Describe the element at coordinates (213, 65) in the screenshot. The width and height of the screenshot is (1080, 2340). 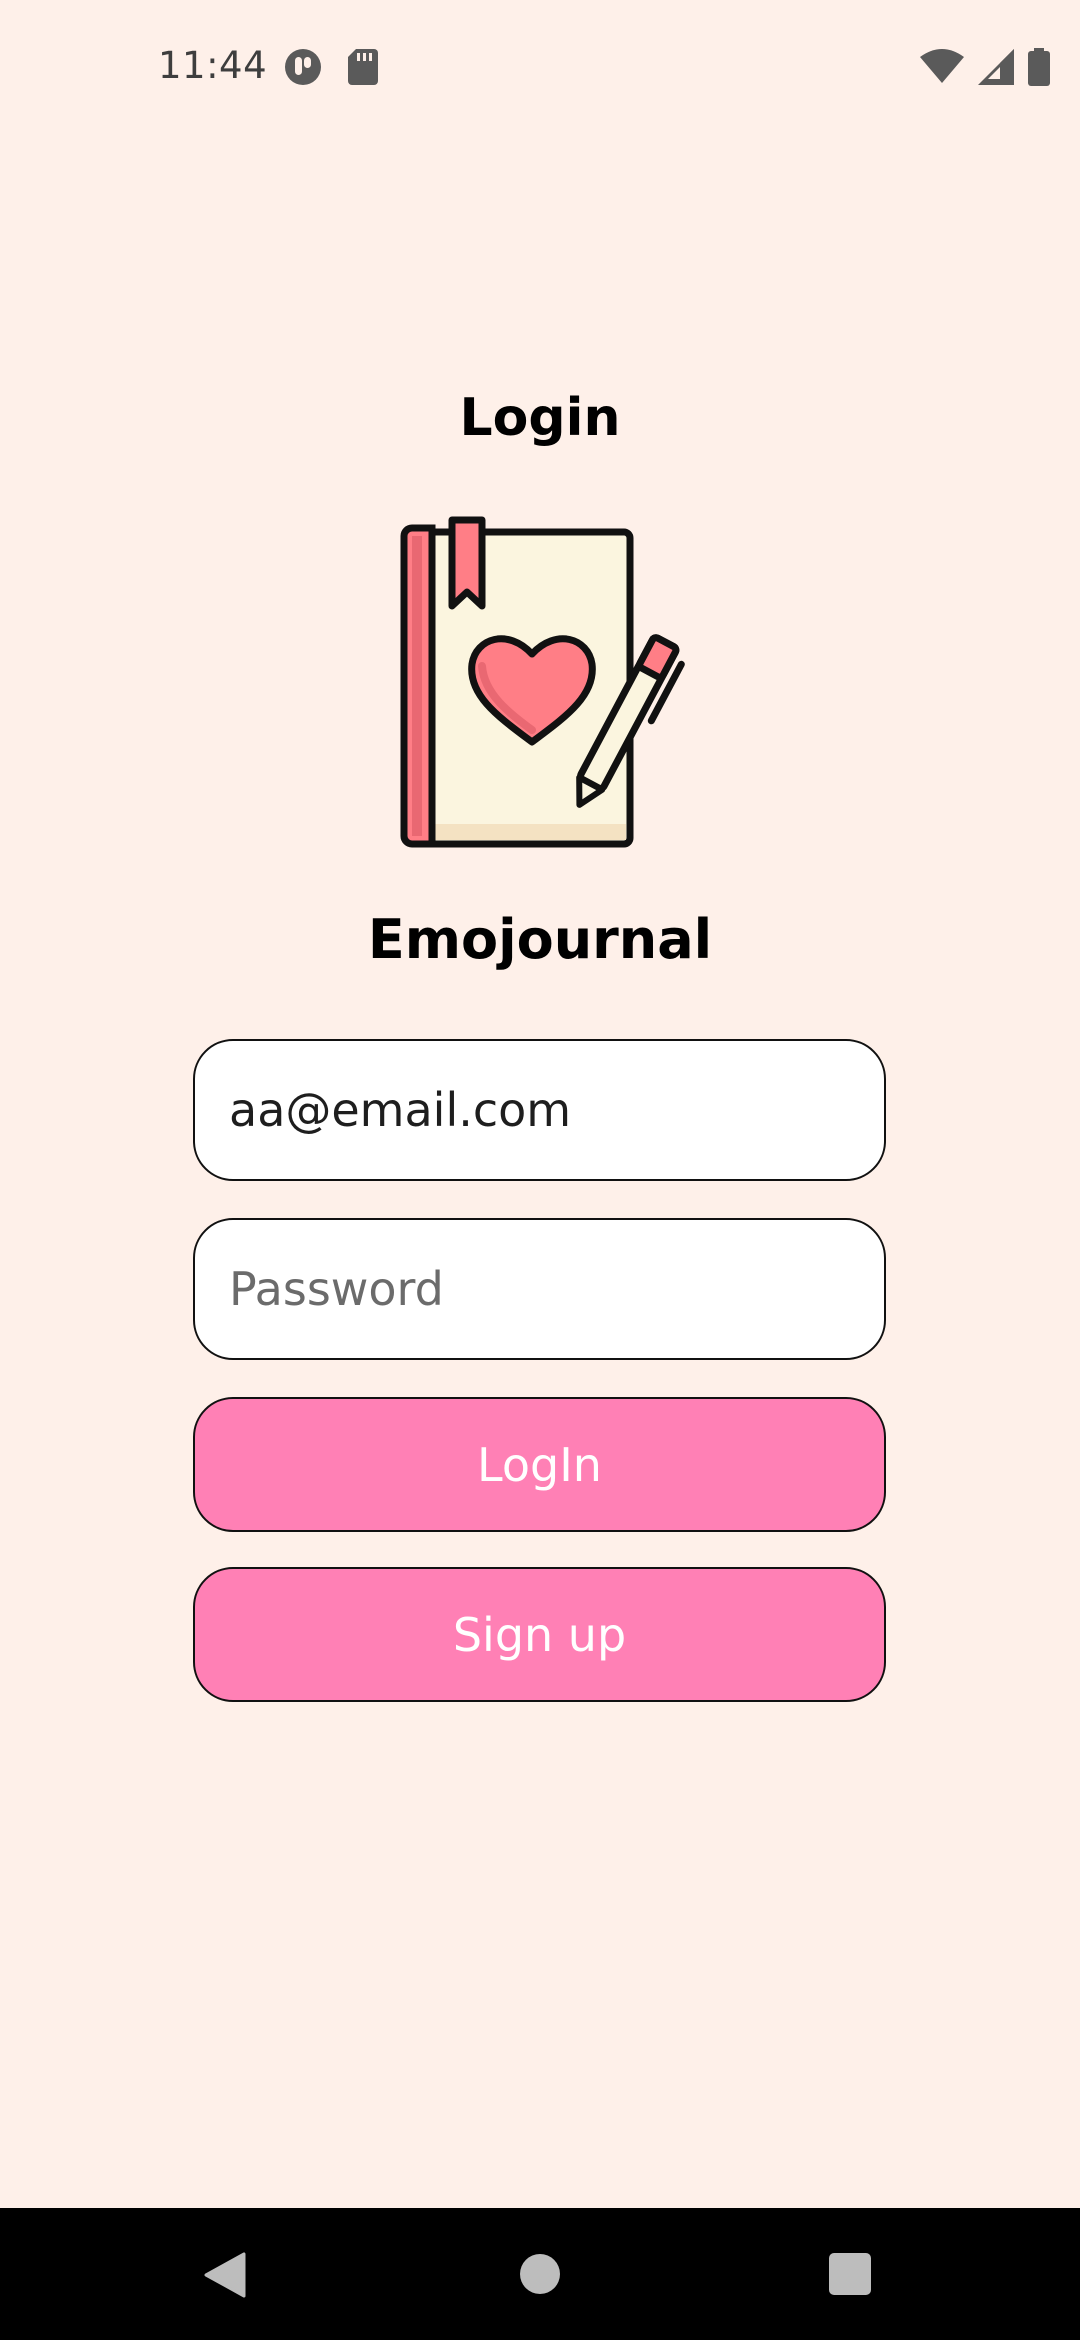
I see `status-time: 11:44` at that location.